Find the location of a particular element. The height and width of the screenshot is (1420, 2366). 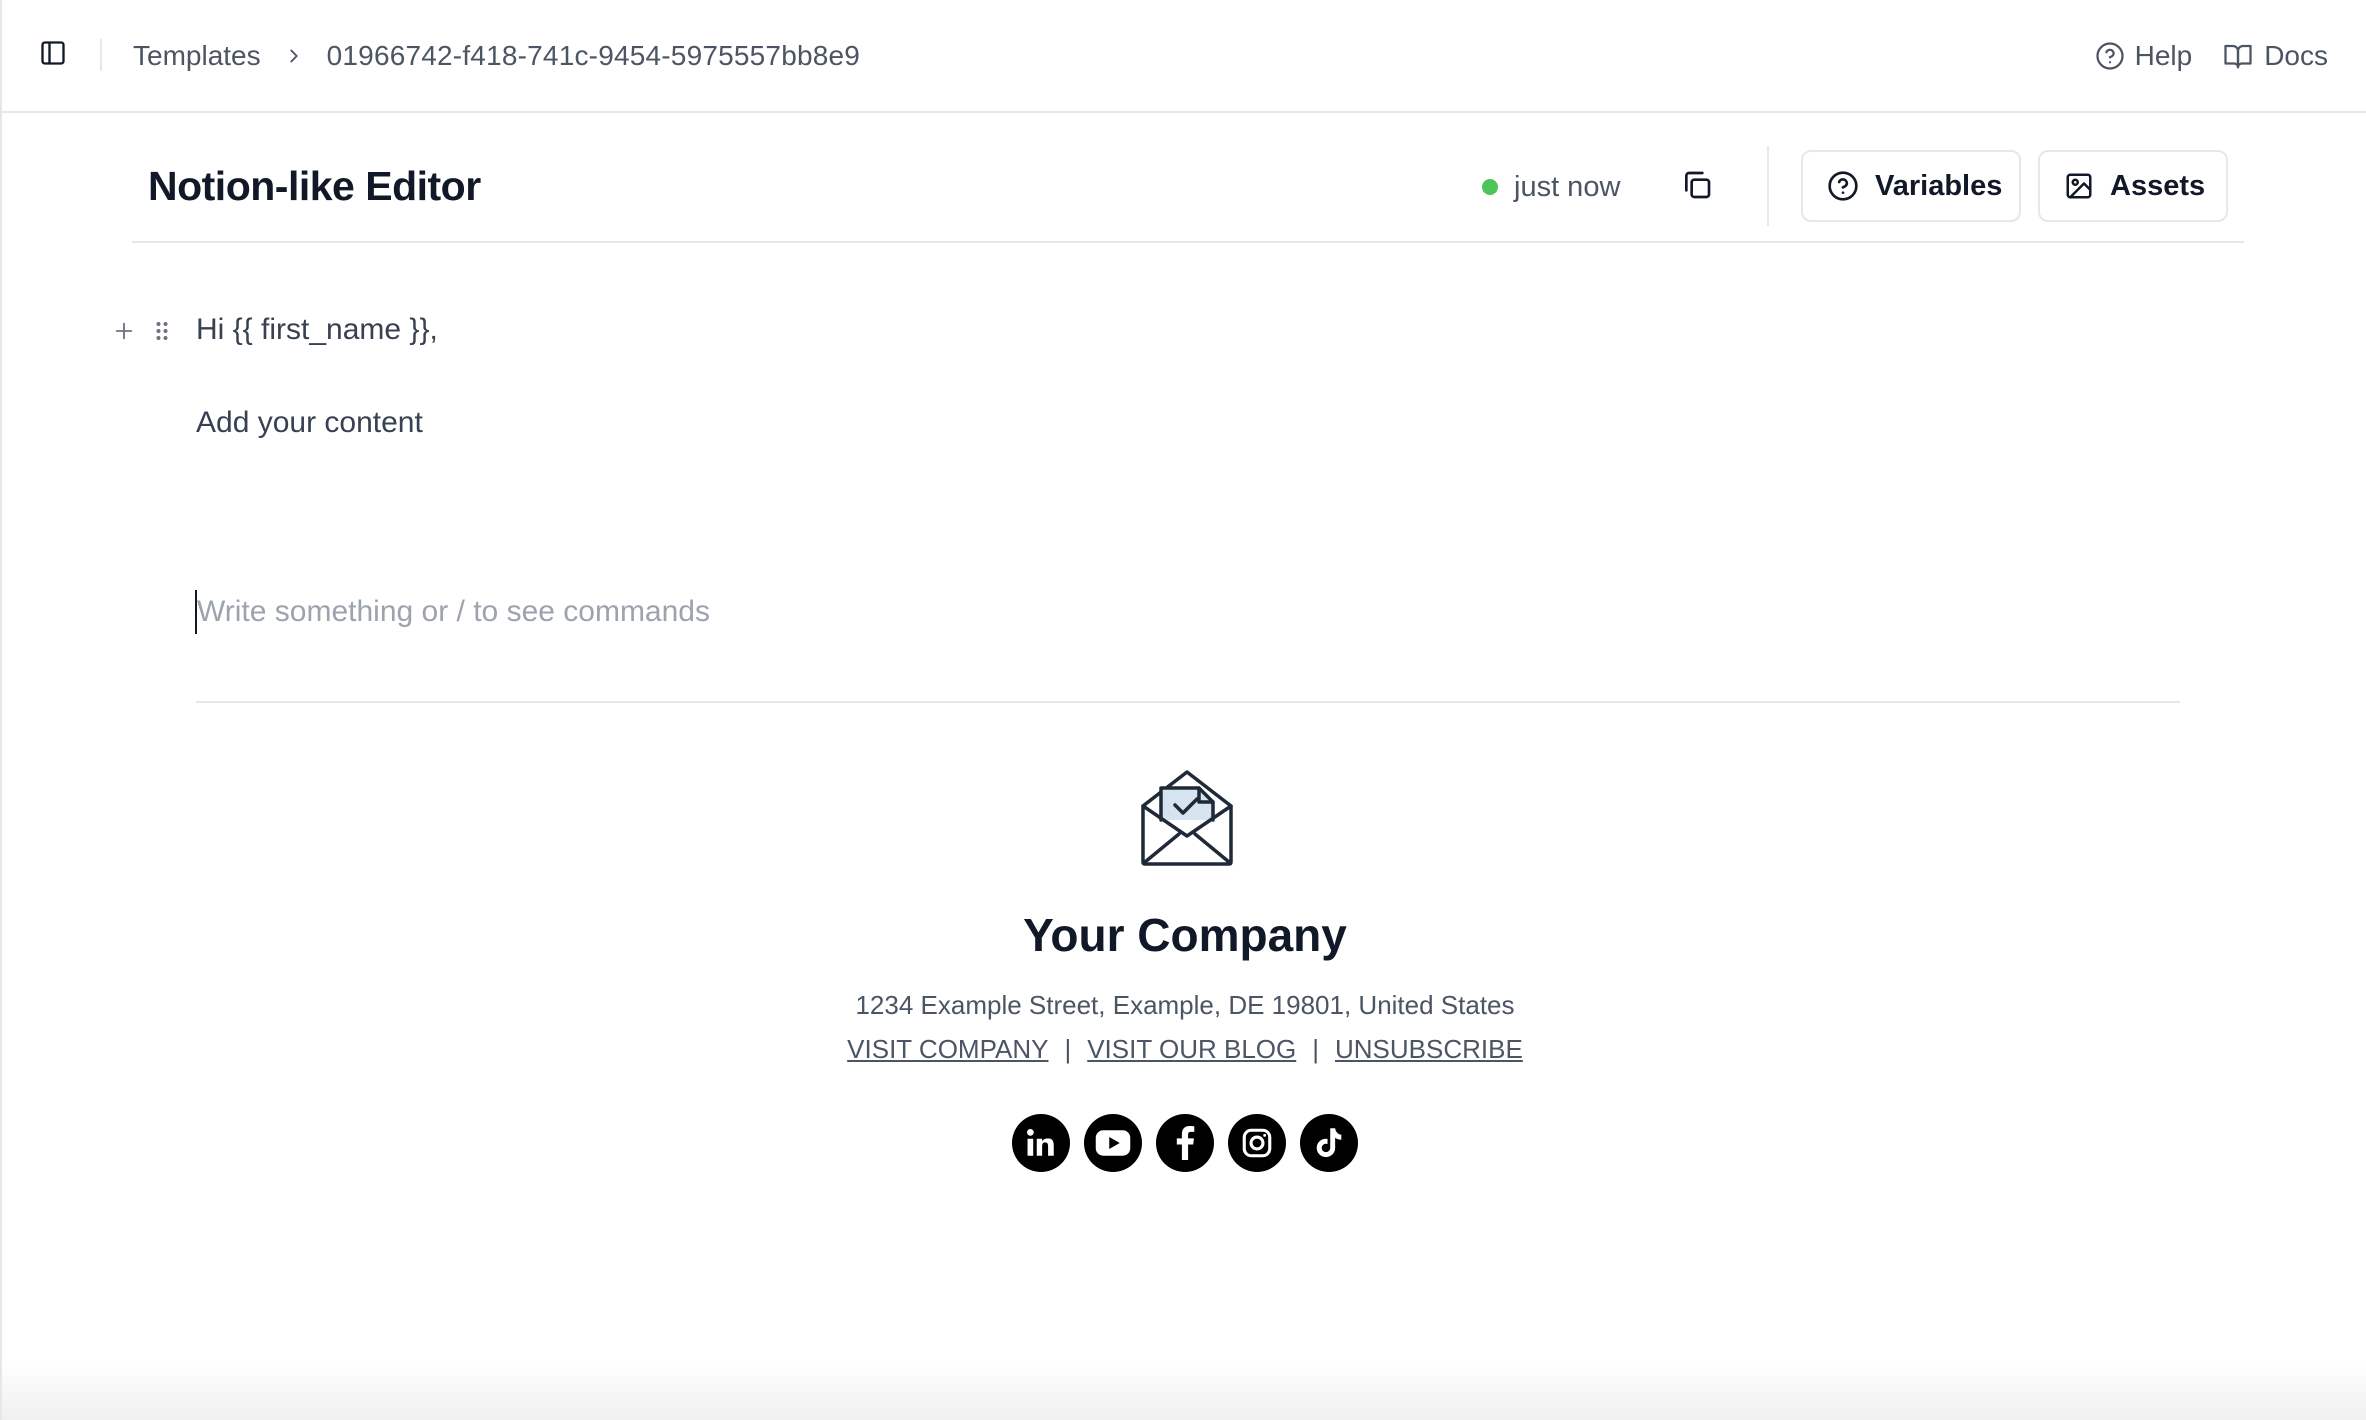

bottom-fade is located at coordinates (1184, 1390).